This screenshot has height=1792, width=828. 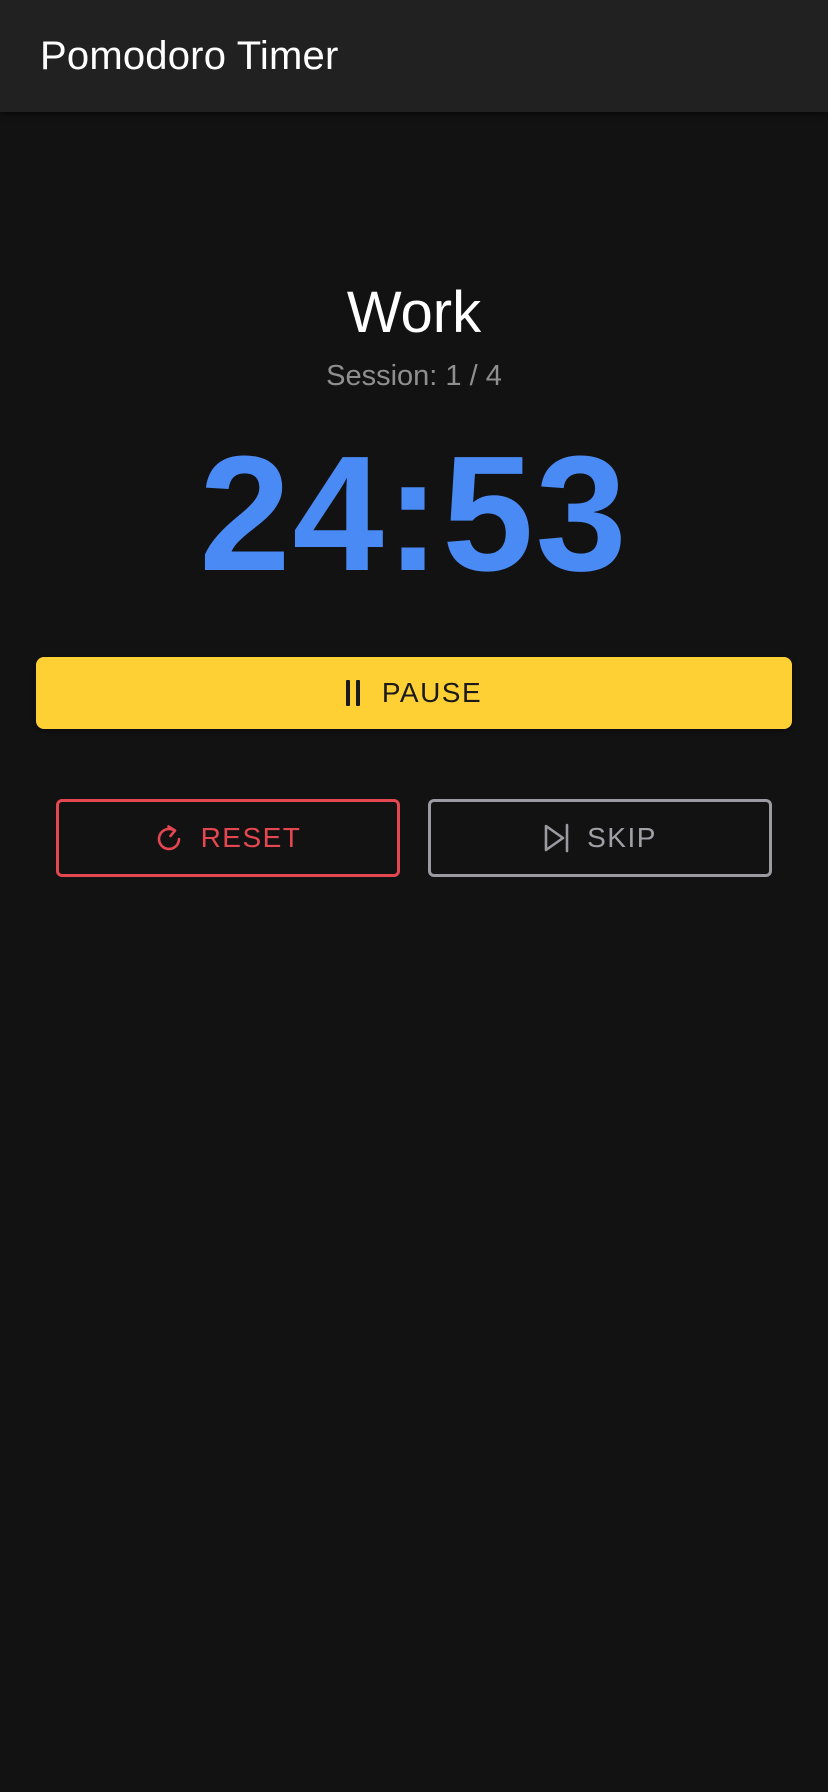 I want to click on refresh-icon, so click(x=170, y=838).